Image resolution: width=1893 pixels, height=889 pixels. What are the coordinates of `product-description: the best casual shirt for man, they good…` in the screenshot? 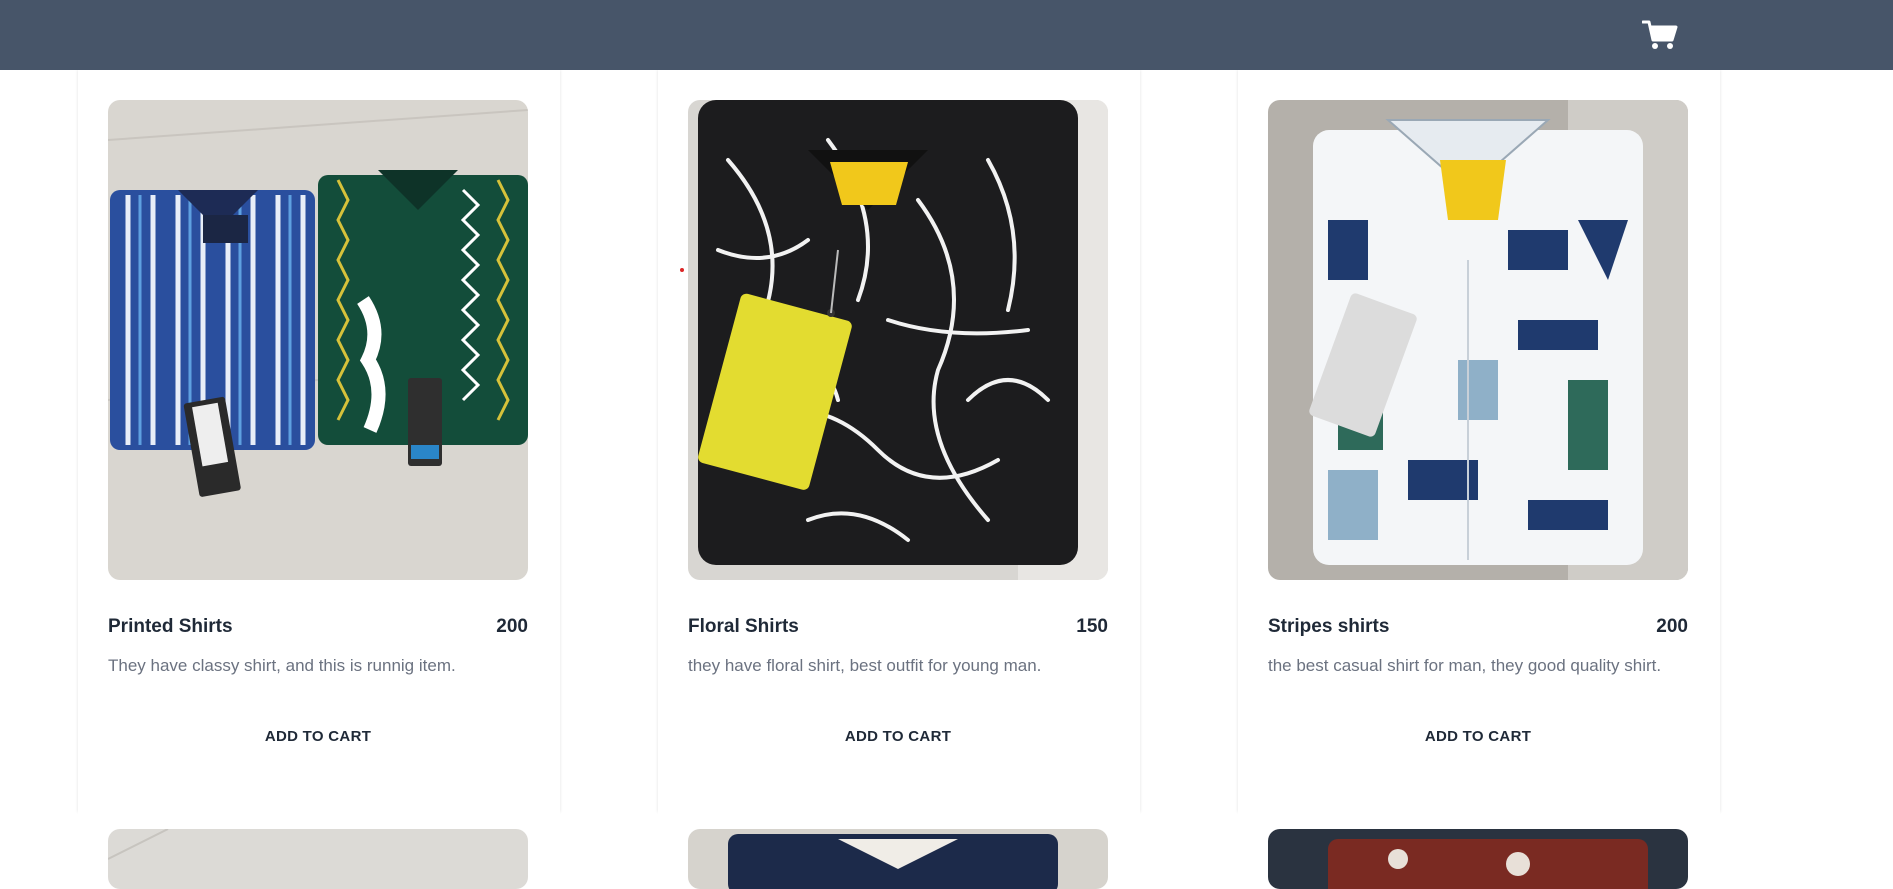 It's located at (1465, 665).